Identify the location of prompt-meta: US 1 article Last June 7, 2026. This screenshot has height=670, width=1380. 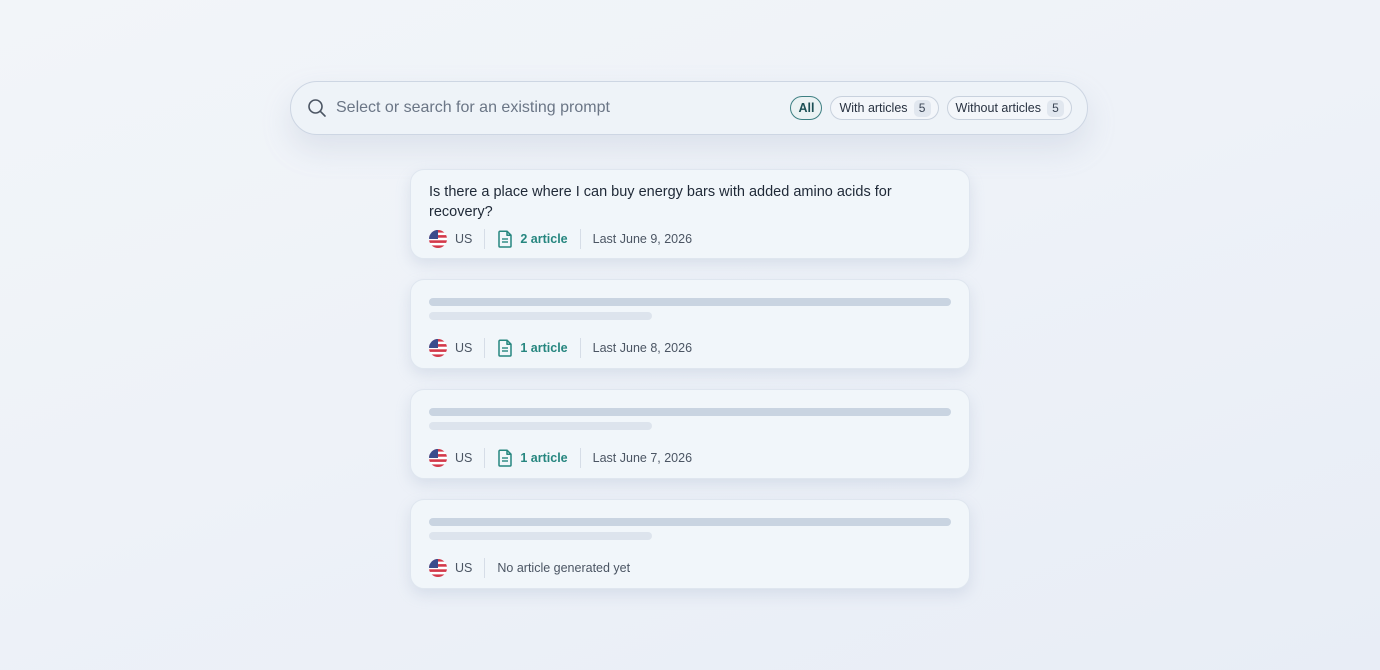
(560, 458).